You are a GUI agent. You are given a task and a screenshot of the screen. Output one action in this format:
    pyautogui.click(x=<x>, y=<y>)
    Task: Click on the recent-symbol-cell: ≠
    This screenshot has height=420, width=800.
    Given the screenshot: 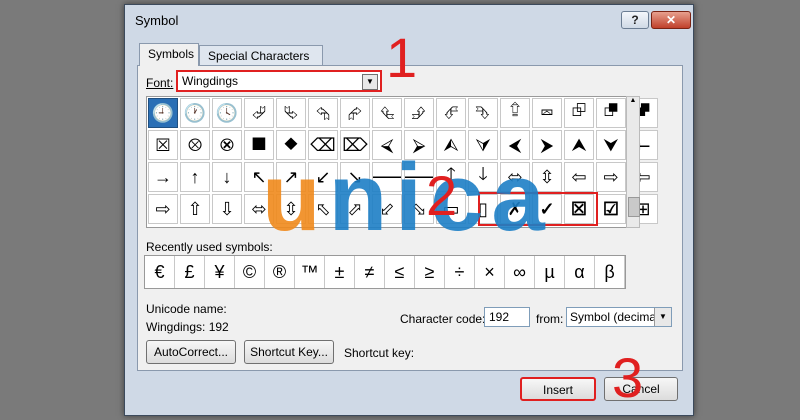 What is the action you would take?
    pyautogui.click(x=370, y=272)
    